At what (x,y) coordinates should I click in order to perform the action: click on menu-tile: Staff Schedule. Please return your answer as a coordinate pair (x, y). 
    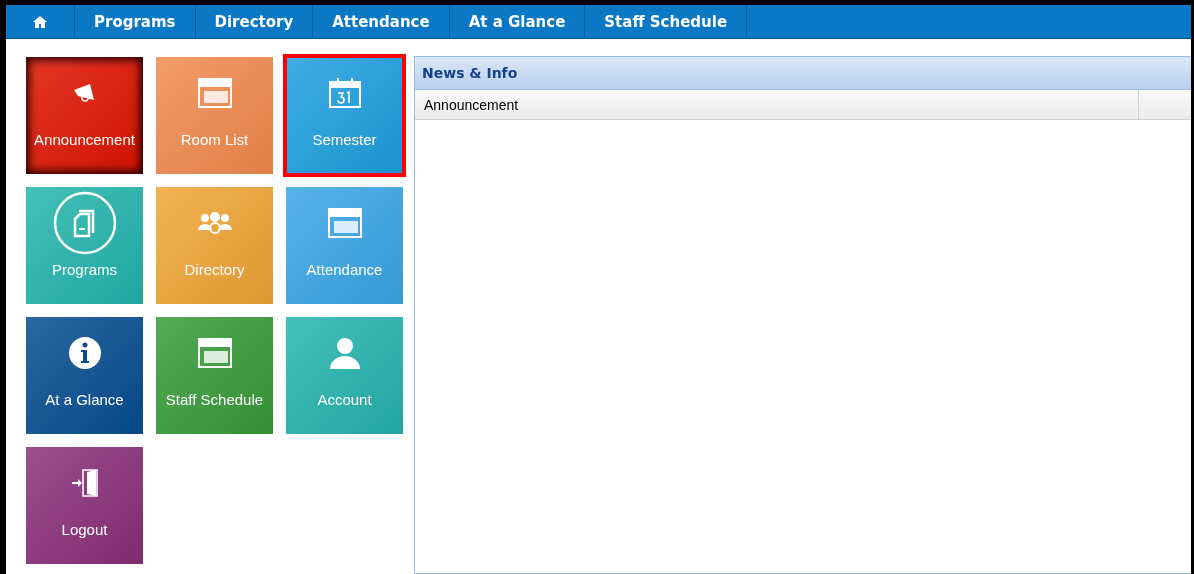
    Looking at the image, I should click on (214, 375).